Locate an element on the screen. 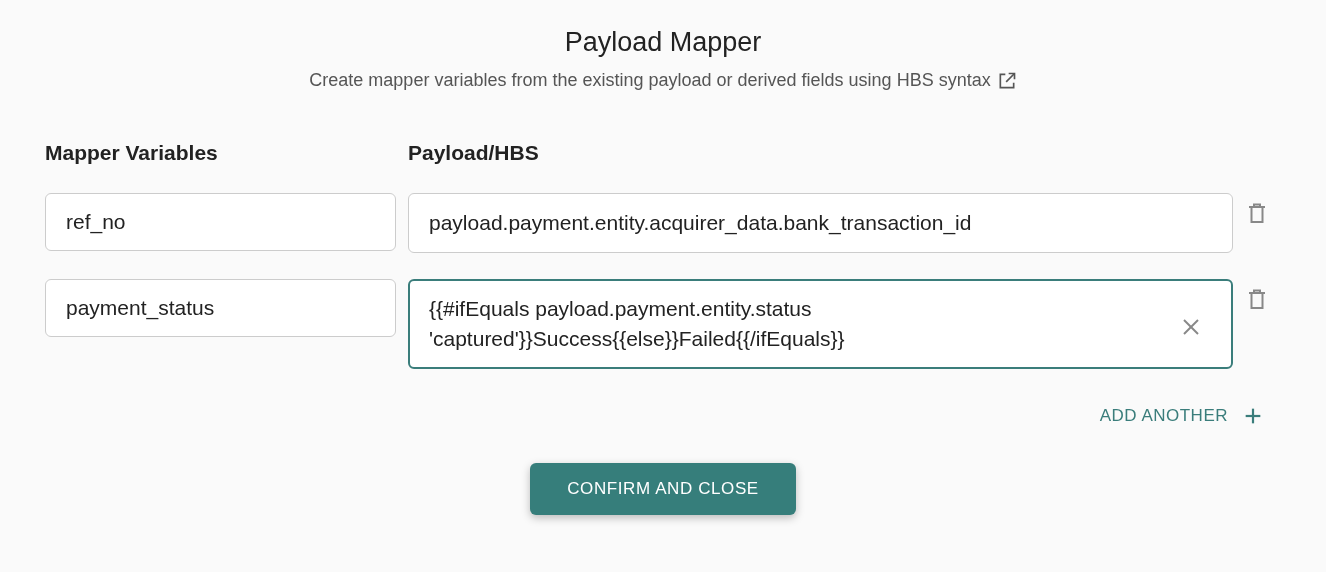 This screenshot has width=1326, height=572. input-field: ref_no is located at coordinates (220, 222).